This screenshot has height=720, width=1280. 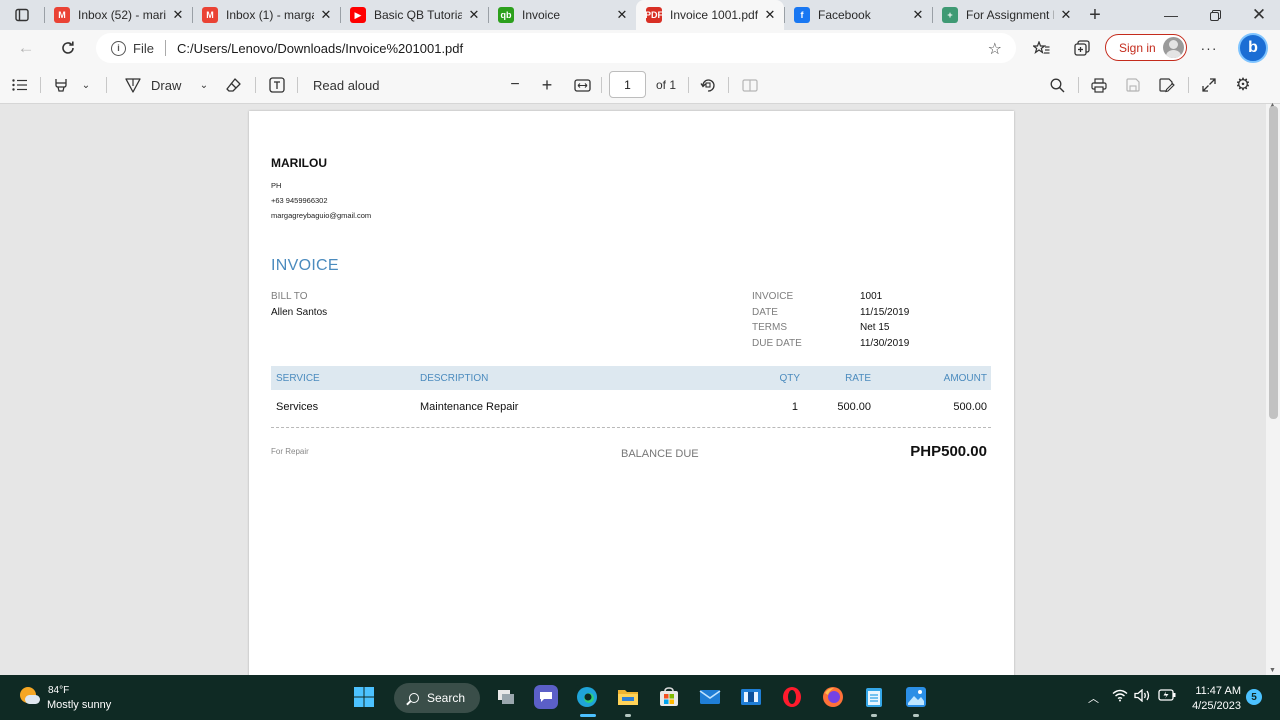 I want to click on invoice-terms: Net 15, so click(x=875, y=327).